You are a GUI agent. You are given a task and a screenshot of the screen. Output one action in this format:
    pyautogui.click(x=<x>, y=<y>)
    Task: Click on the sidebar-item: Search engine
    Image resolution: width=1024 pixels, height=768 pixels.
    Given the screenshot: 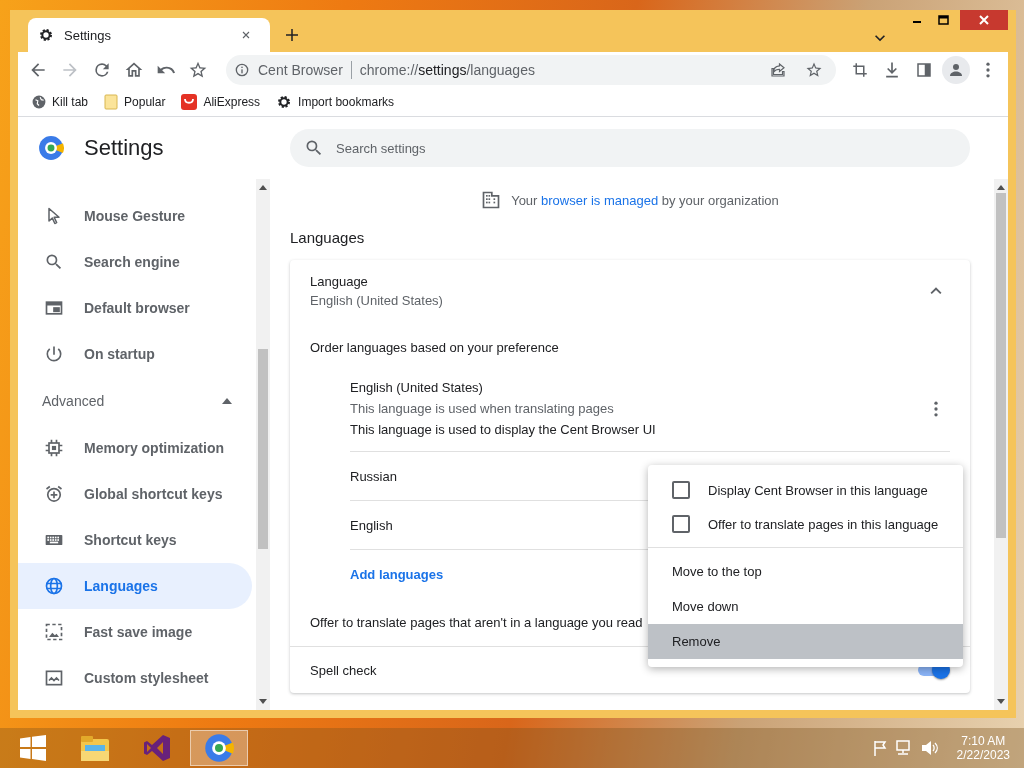 What is the action you would take?
    pyautogui.click(x=135, y=262)
    